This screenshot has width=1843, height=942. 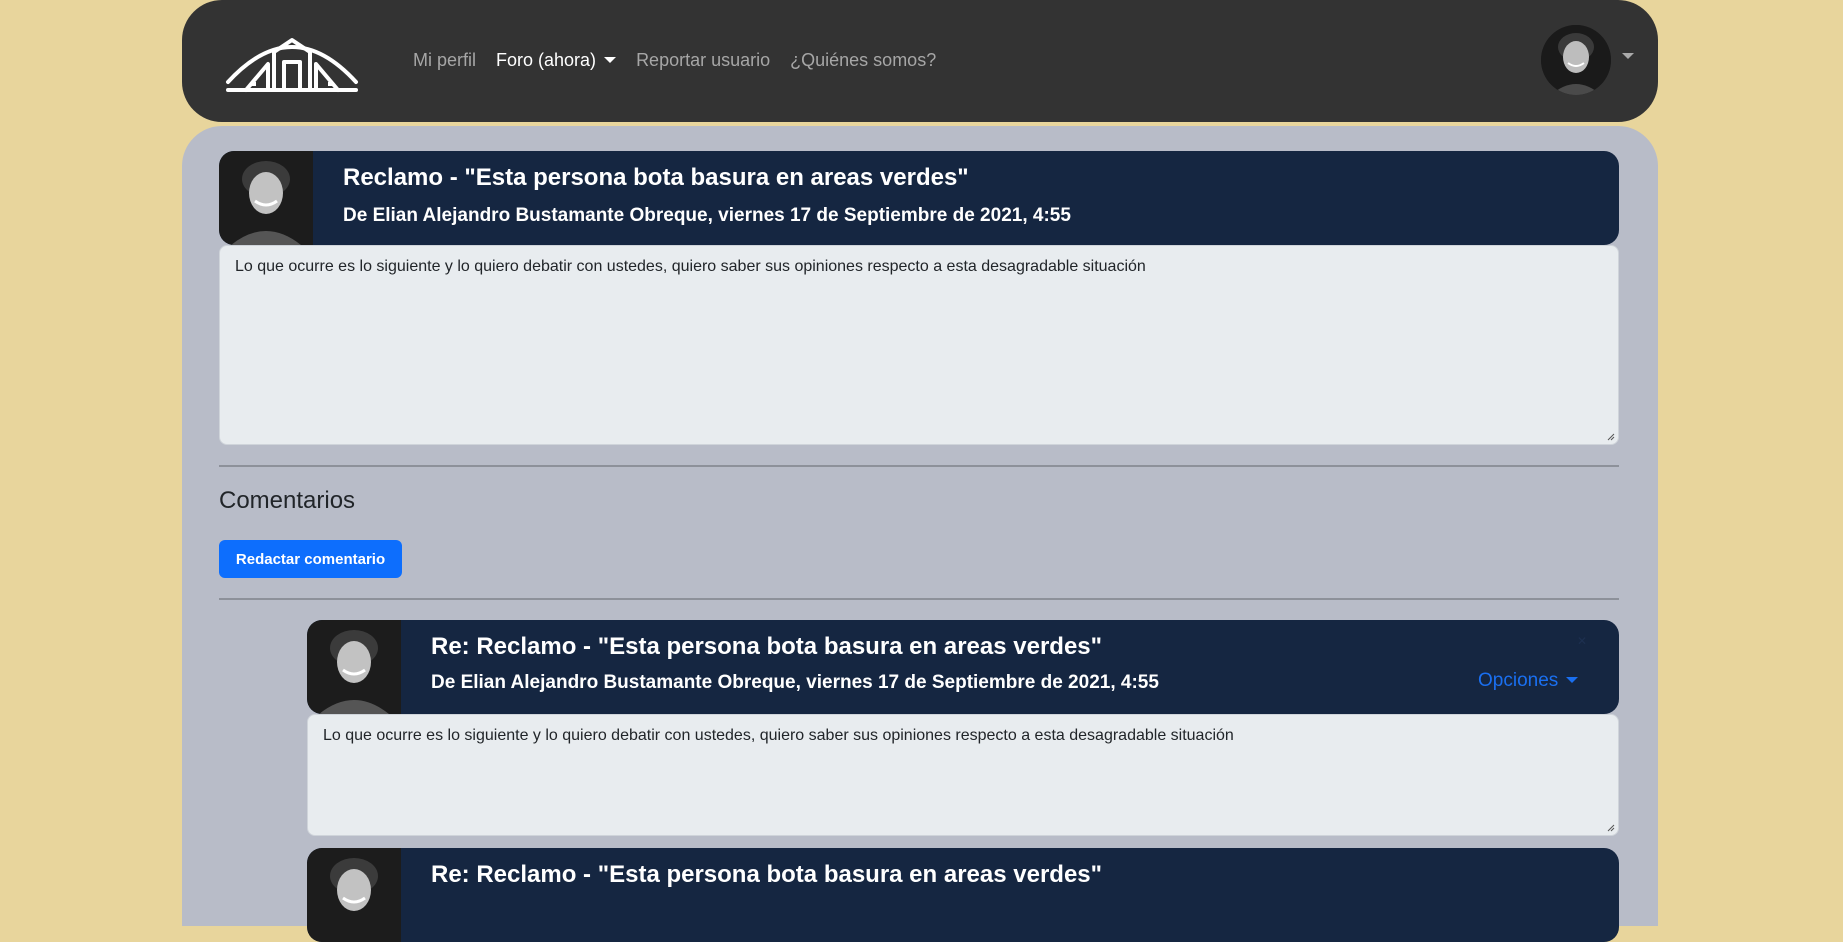 What do you see at coordinates (1582, 641) in the screenshot?
I see `close-icon: ✕` at bounding box center [1582, 641].